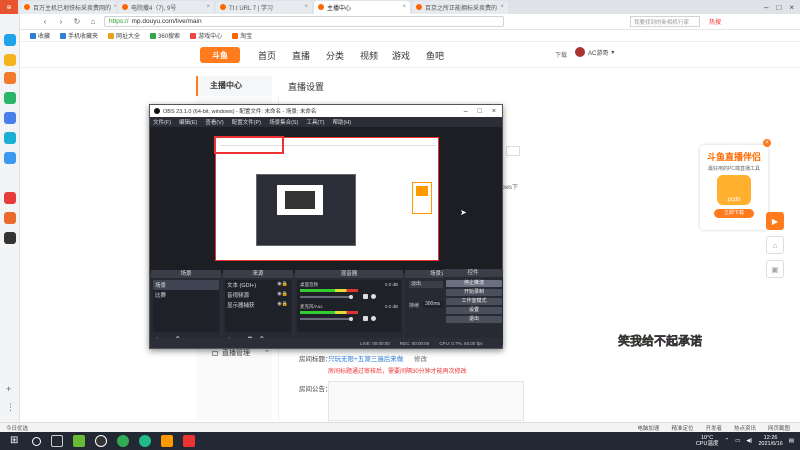 Image resolution: width=800 pixels, height=450 pixels. What do you see at coordinates (341, 122) in the screenshot?
I see `menu-help: 帮助(H)` at bounding box center [341, 122].